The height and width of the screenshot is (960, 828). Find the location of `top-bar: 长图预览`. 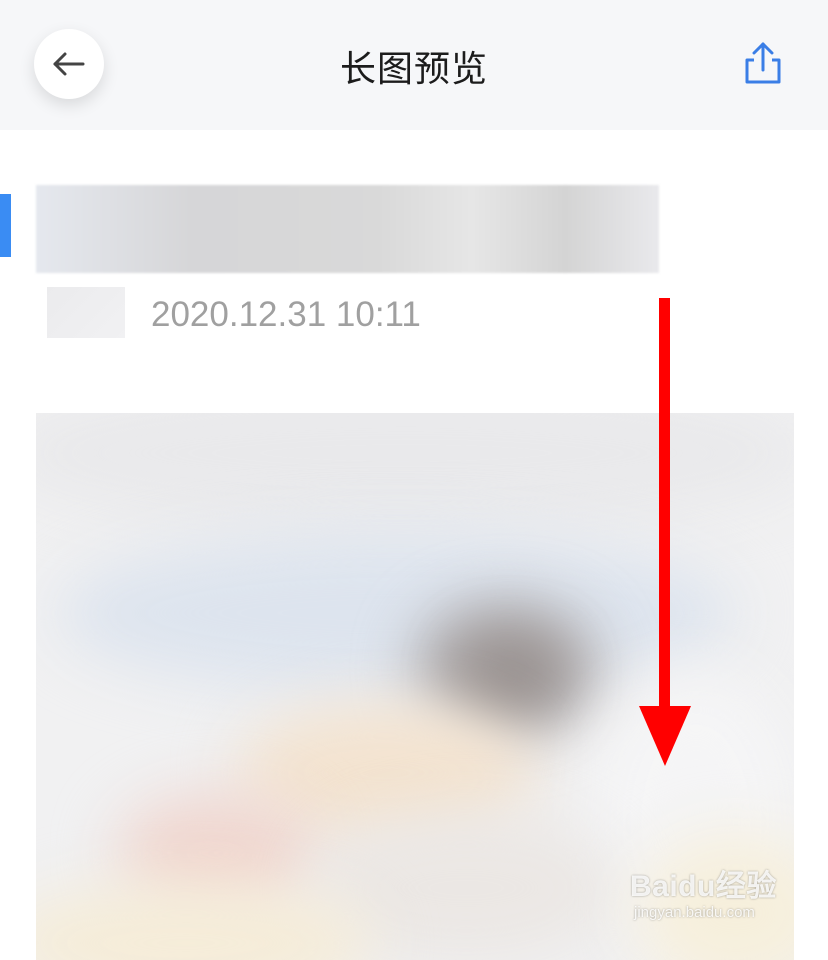

top-bar: 长图预览 is located at coordinates (414, 65).